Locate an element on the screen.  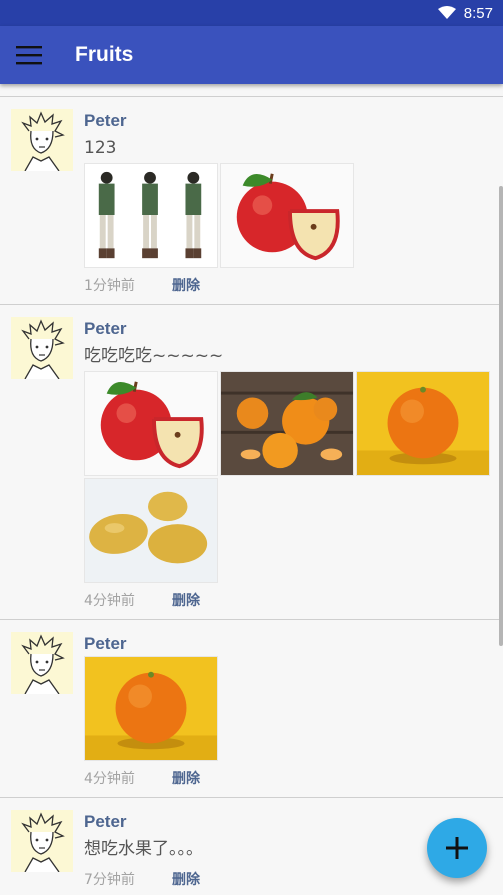
app-bar: Fruits is located at coordinates (251, 55).